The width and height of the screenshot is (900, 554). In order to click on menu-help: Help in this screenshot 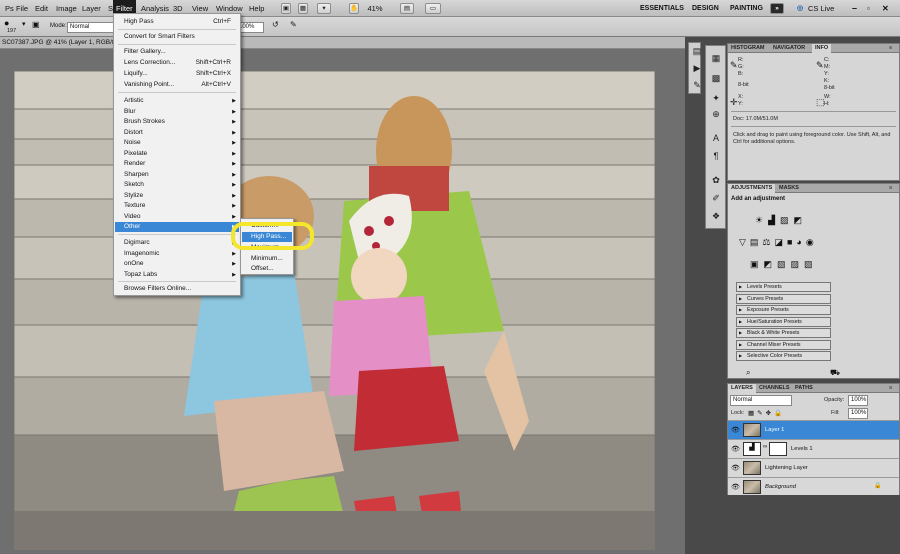, I will do `click(256, 8)`.